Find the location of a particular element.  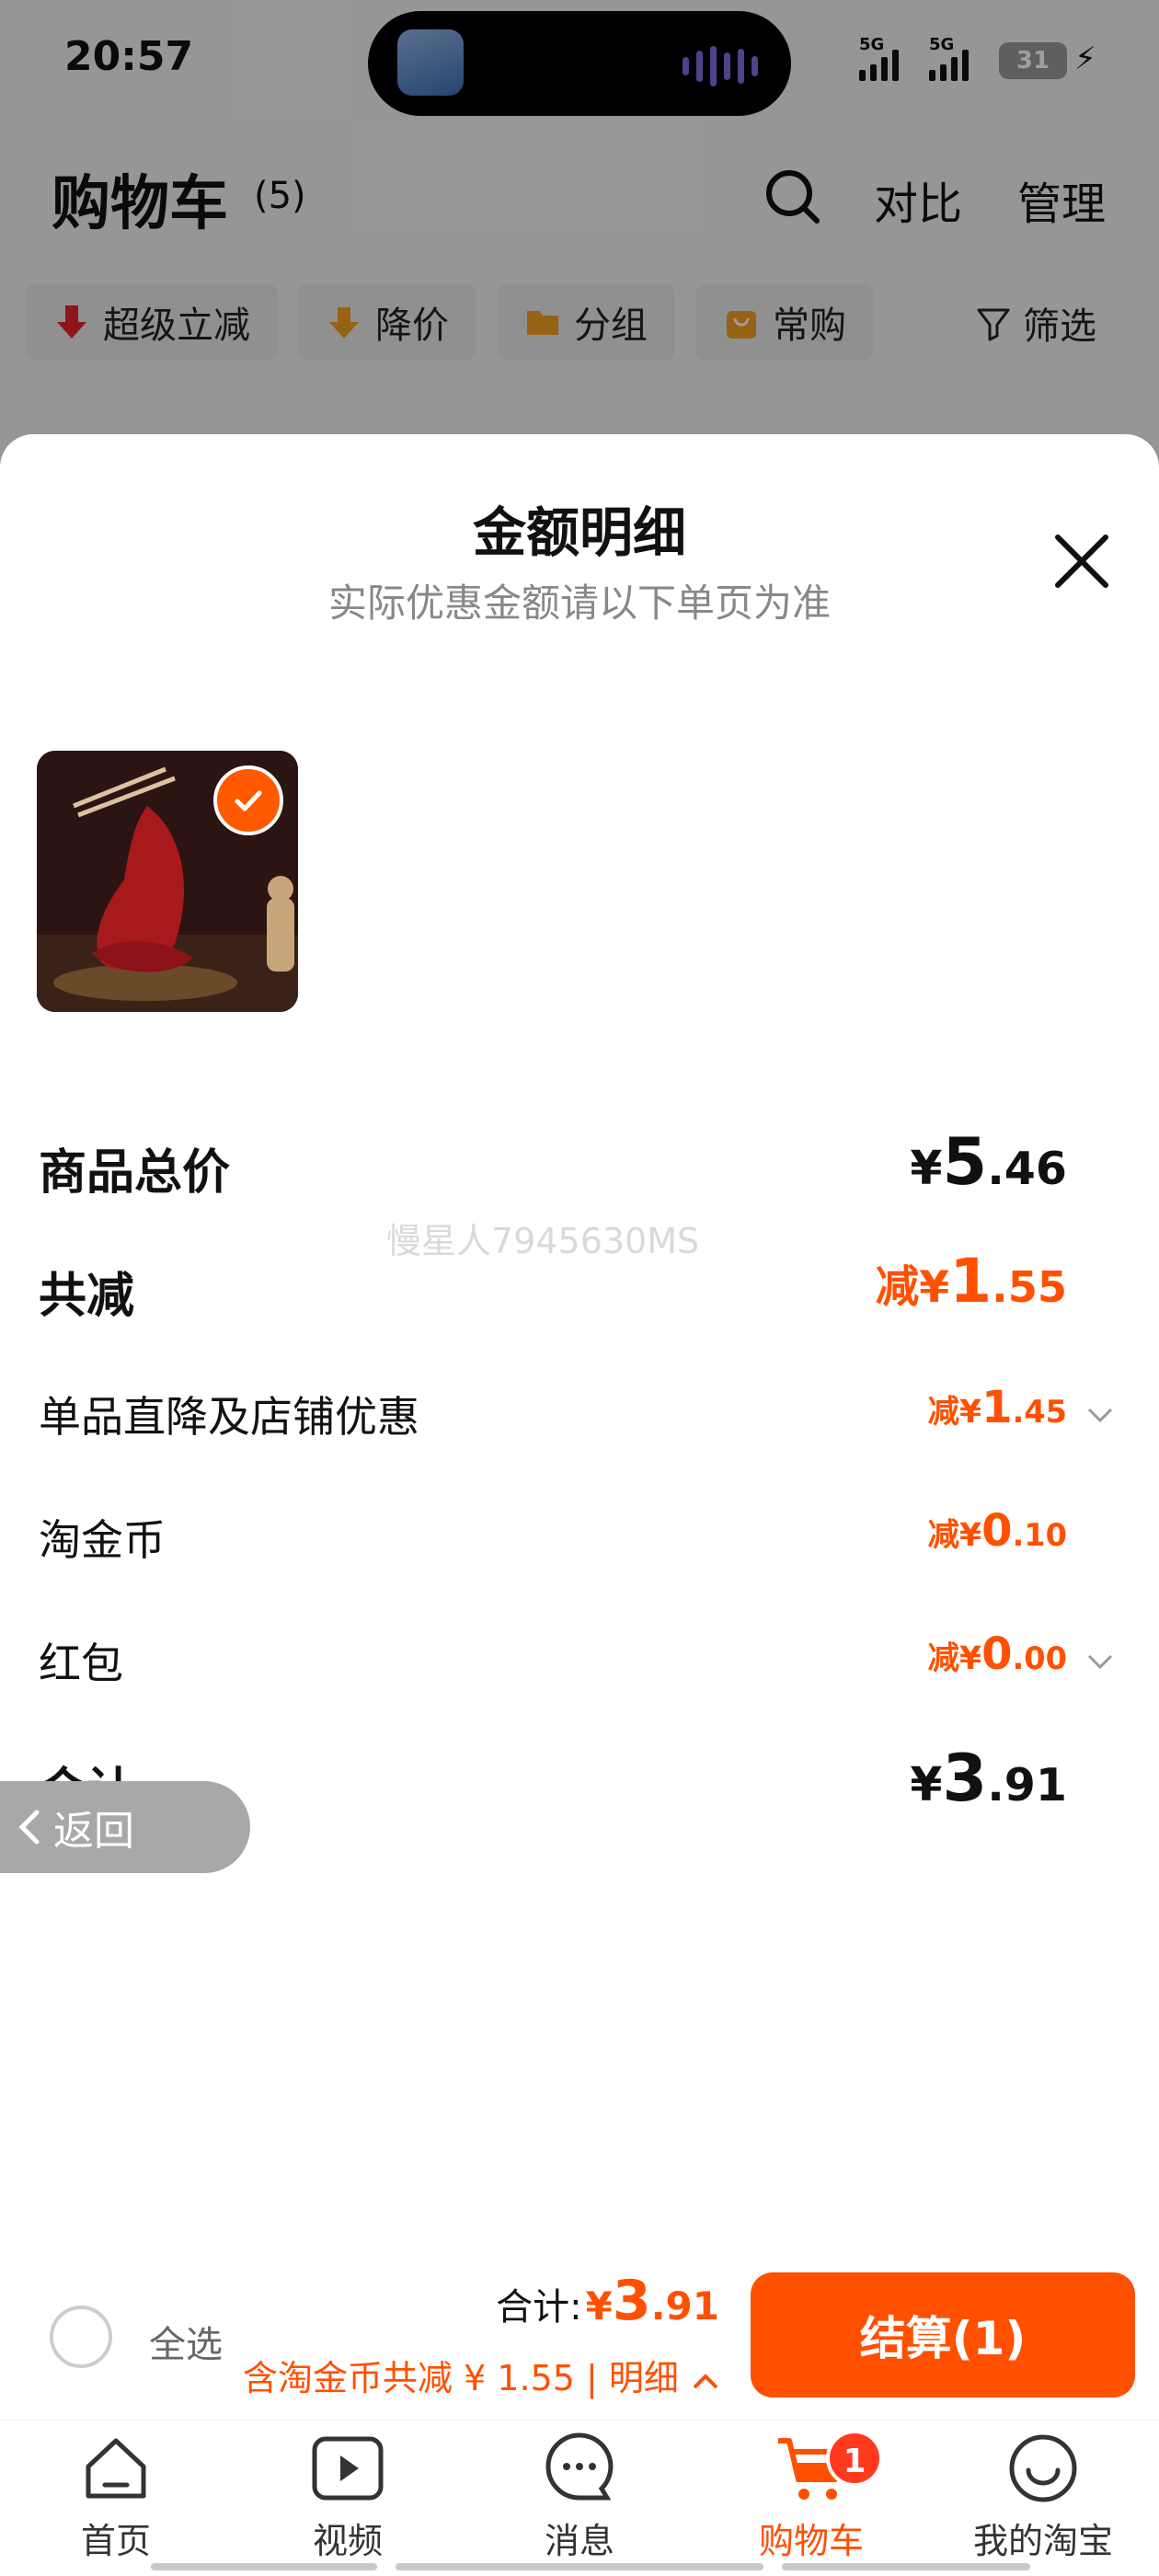

selected-check-icon is located at coordinates (248, 800).